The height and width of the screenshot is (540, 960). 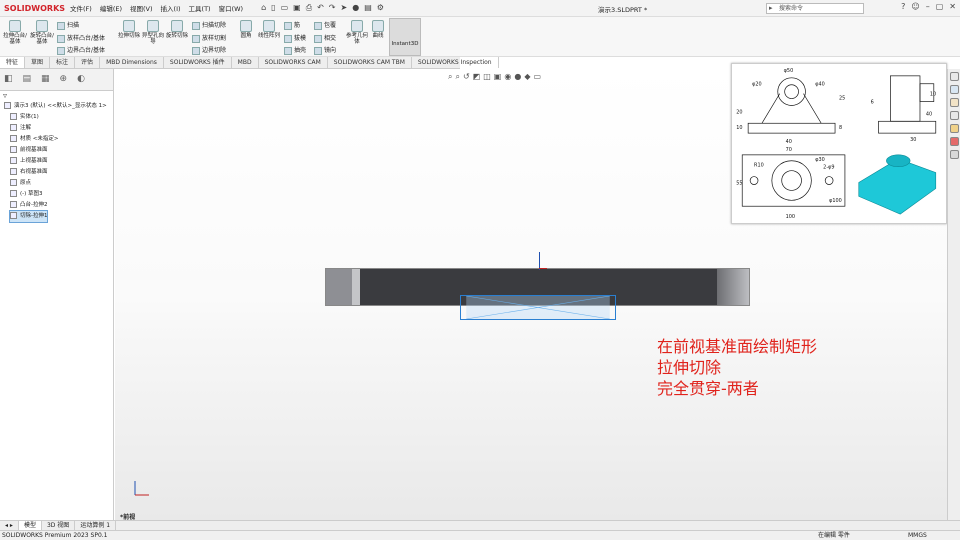 What do you see at coordinates (56, 205) in the screenshot?
I see `tree-item-boss-extrude2: 凸台-拉伸2` at bounding box center [56, 205].